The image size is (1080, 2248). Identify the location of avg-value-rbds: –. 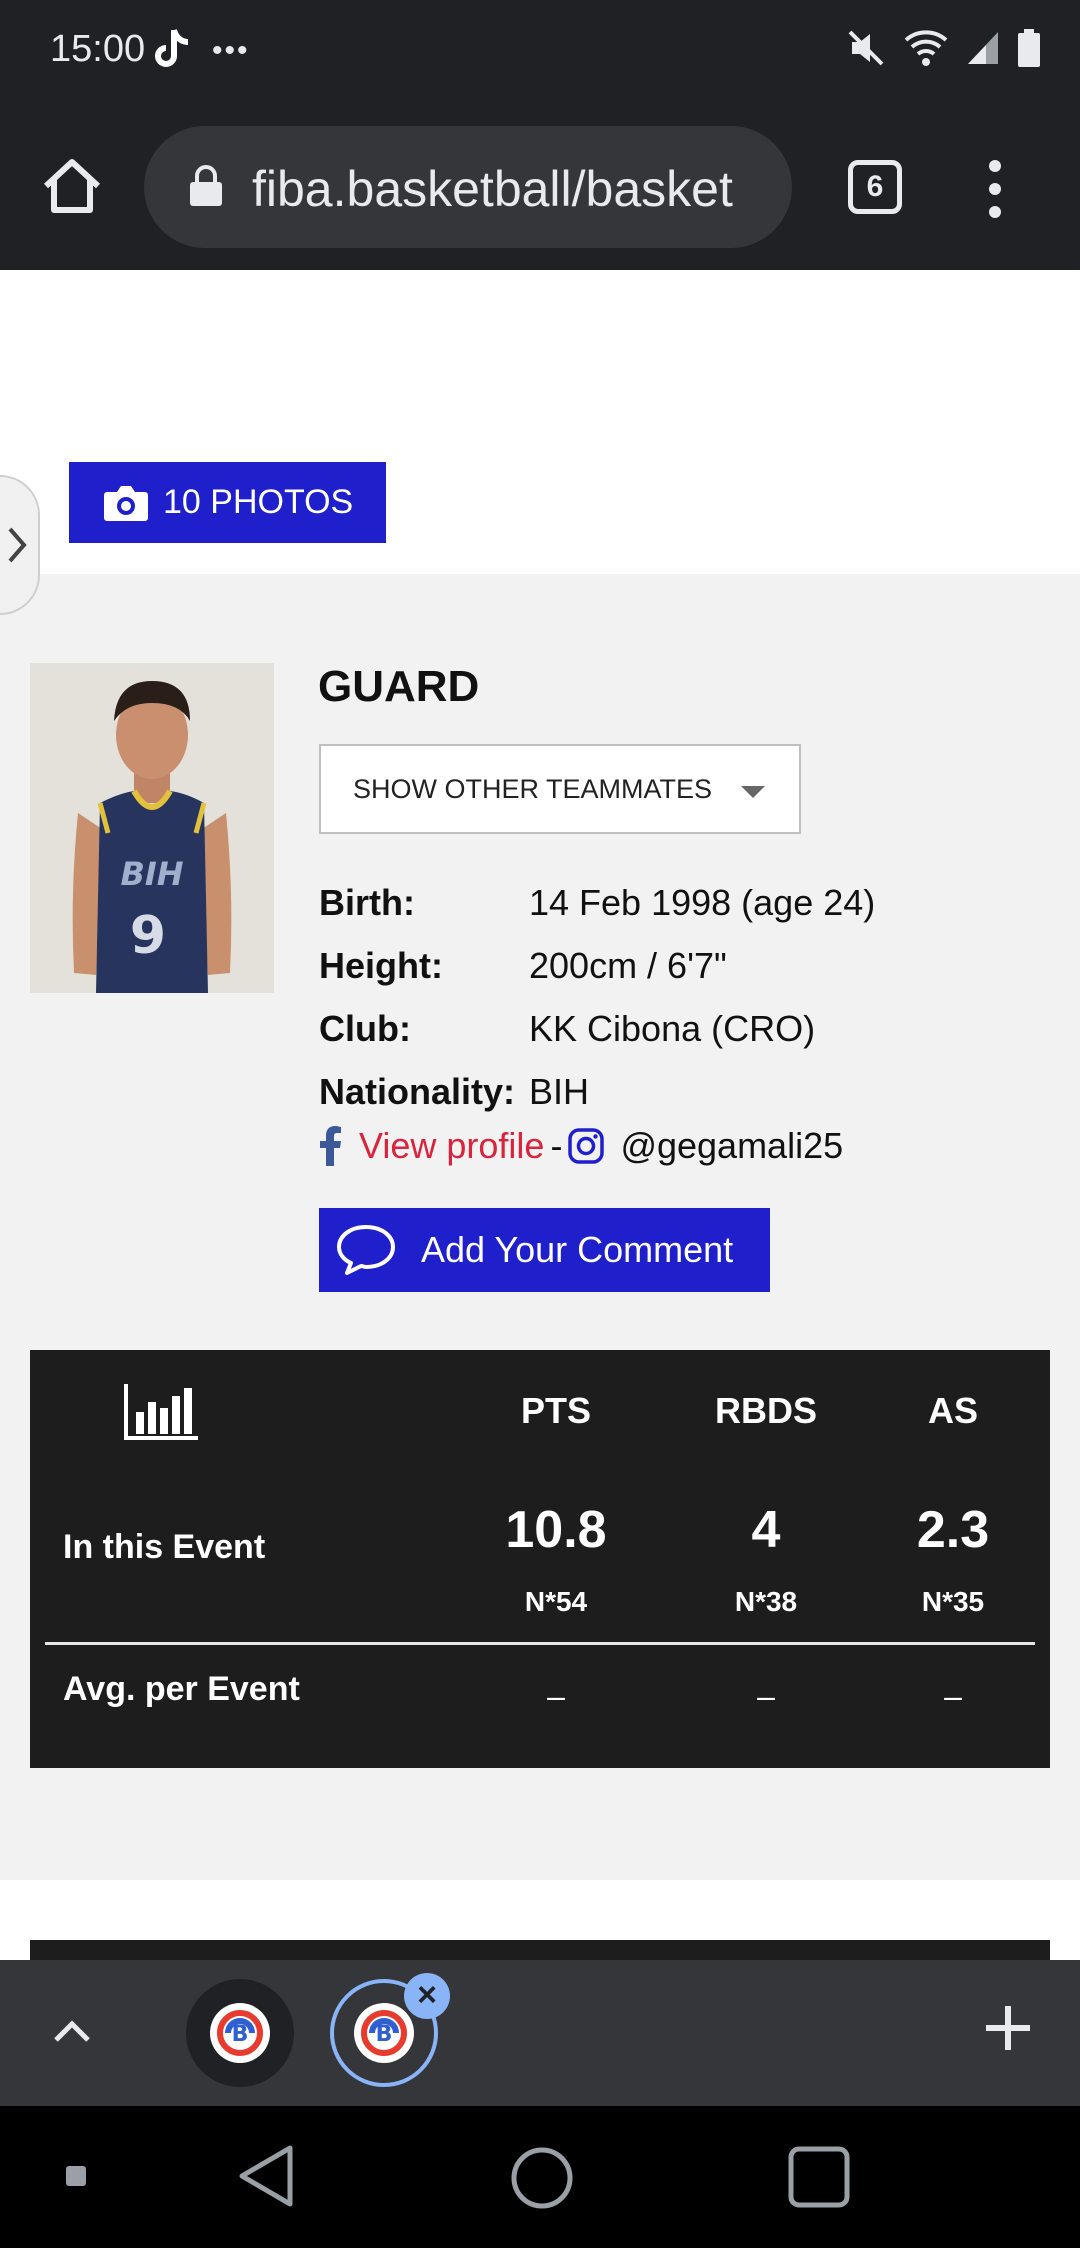
(766, 1696).